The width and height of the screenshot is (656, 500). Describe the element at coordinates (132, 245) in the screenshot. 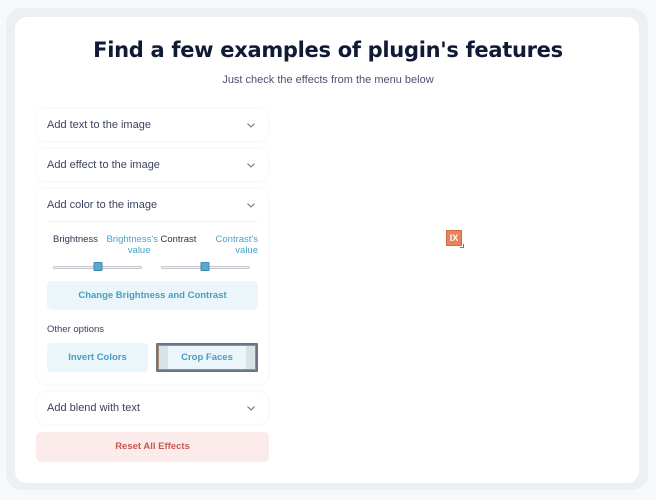

I see `brightness-value: Brightness's value` at that location.